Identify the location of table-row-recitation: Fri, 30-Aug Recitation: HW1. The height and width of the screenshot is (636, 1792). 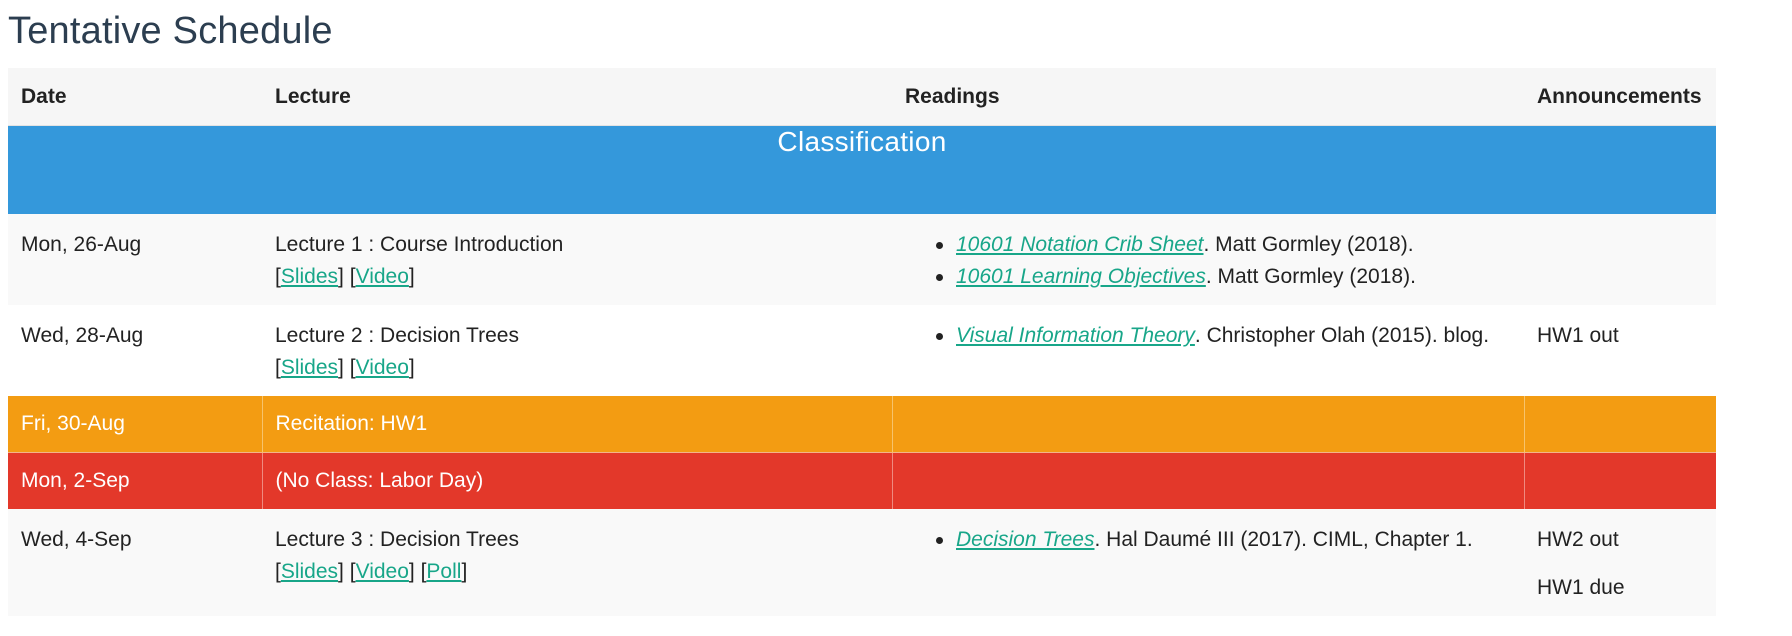
(862, 424).